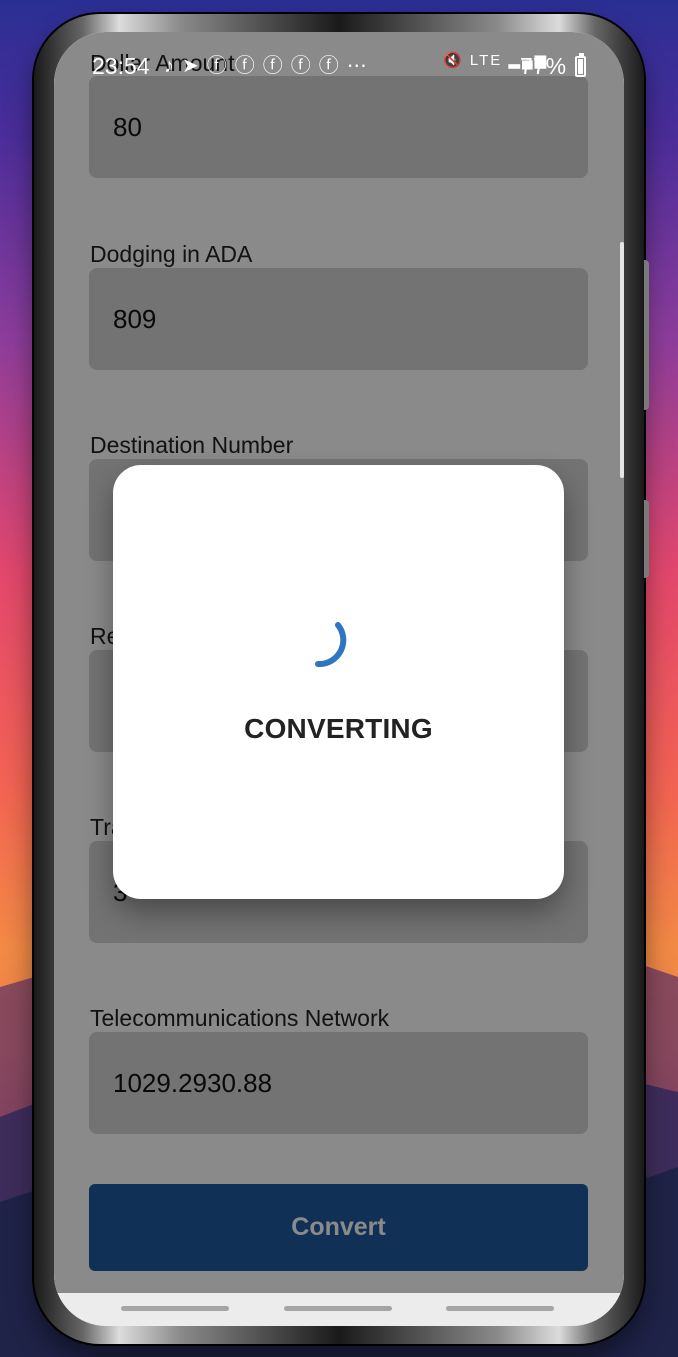 Image resolution: width=678 pixels, height=1357 pixels. I want to click on status-bar: 23:54 ♪➤ⓕⓕⓕⓕⓕ⋯ 🔇 LTE ▂▄▆ 77%, so click(339, 61).